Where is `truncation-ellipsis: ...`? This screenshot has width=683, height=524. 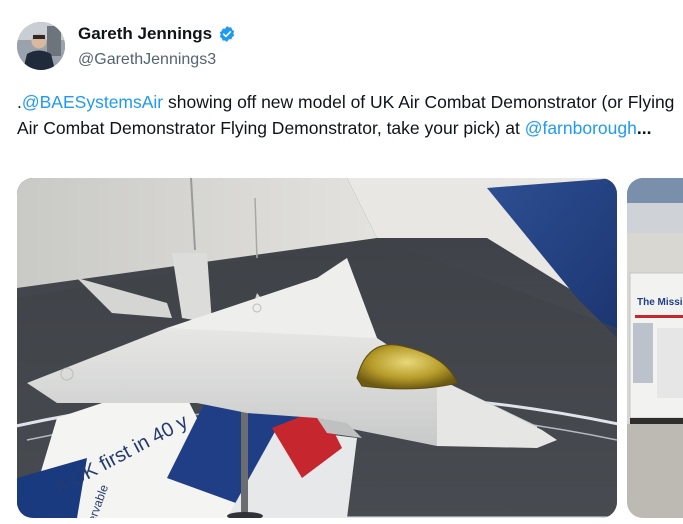 truncation-ellipsis: ... is located at coordinates (644, 128).